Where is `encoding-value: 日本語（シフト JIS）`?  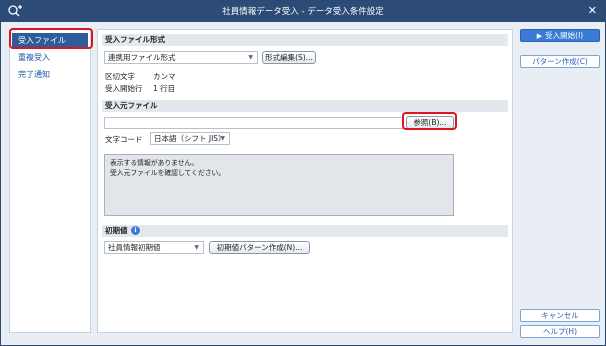
encoding-value: 日本語（シフト JIS） is located at coordinates (190, 138).